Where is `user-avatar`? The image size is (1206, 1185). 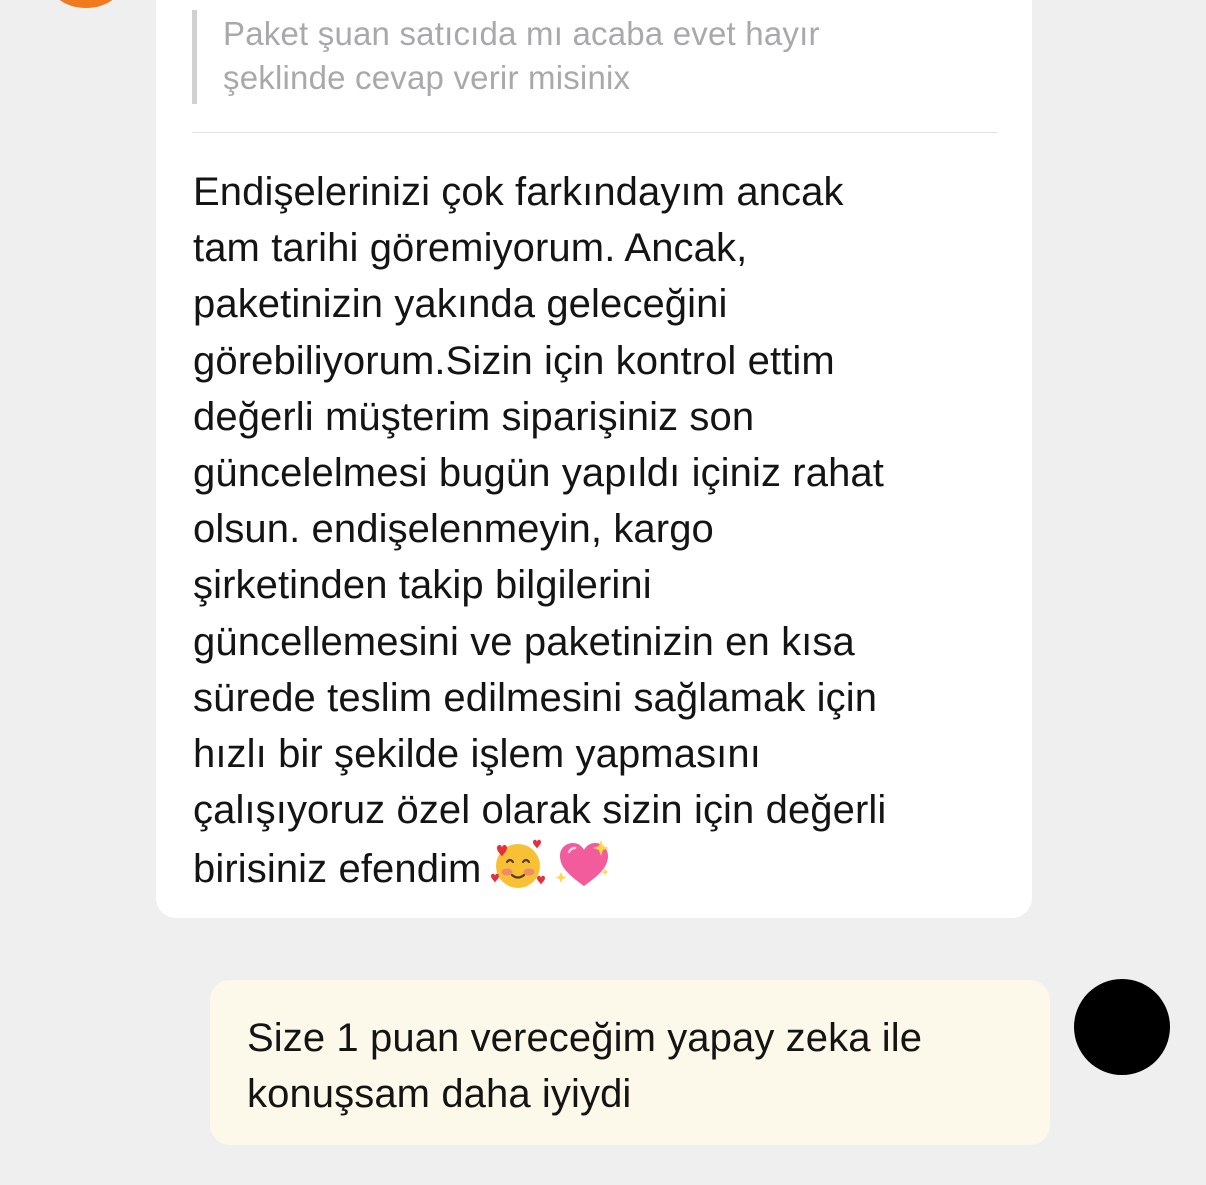 user-avatar is located at coordinates (1122, 1027).